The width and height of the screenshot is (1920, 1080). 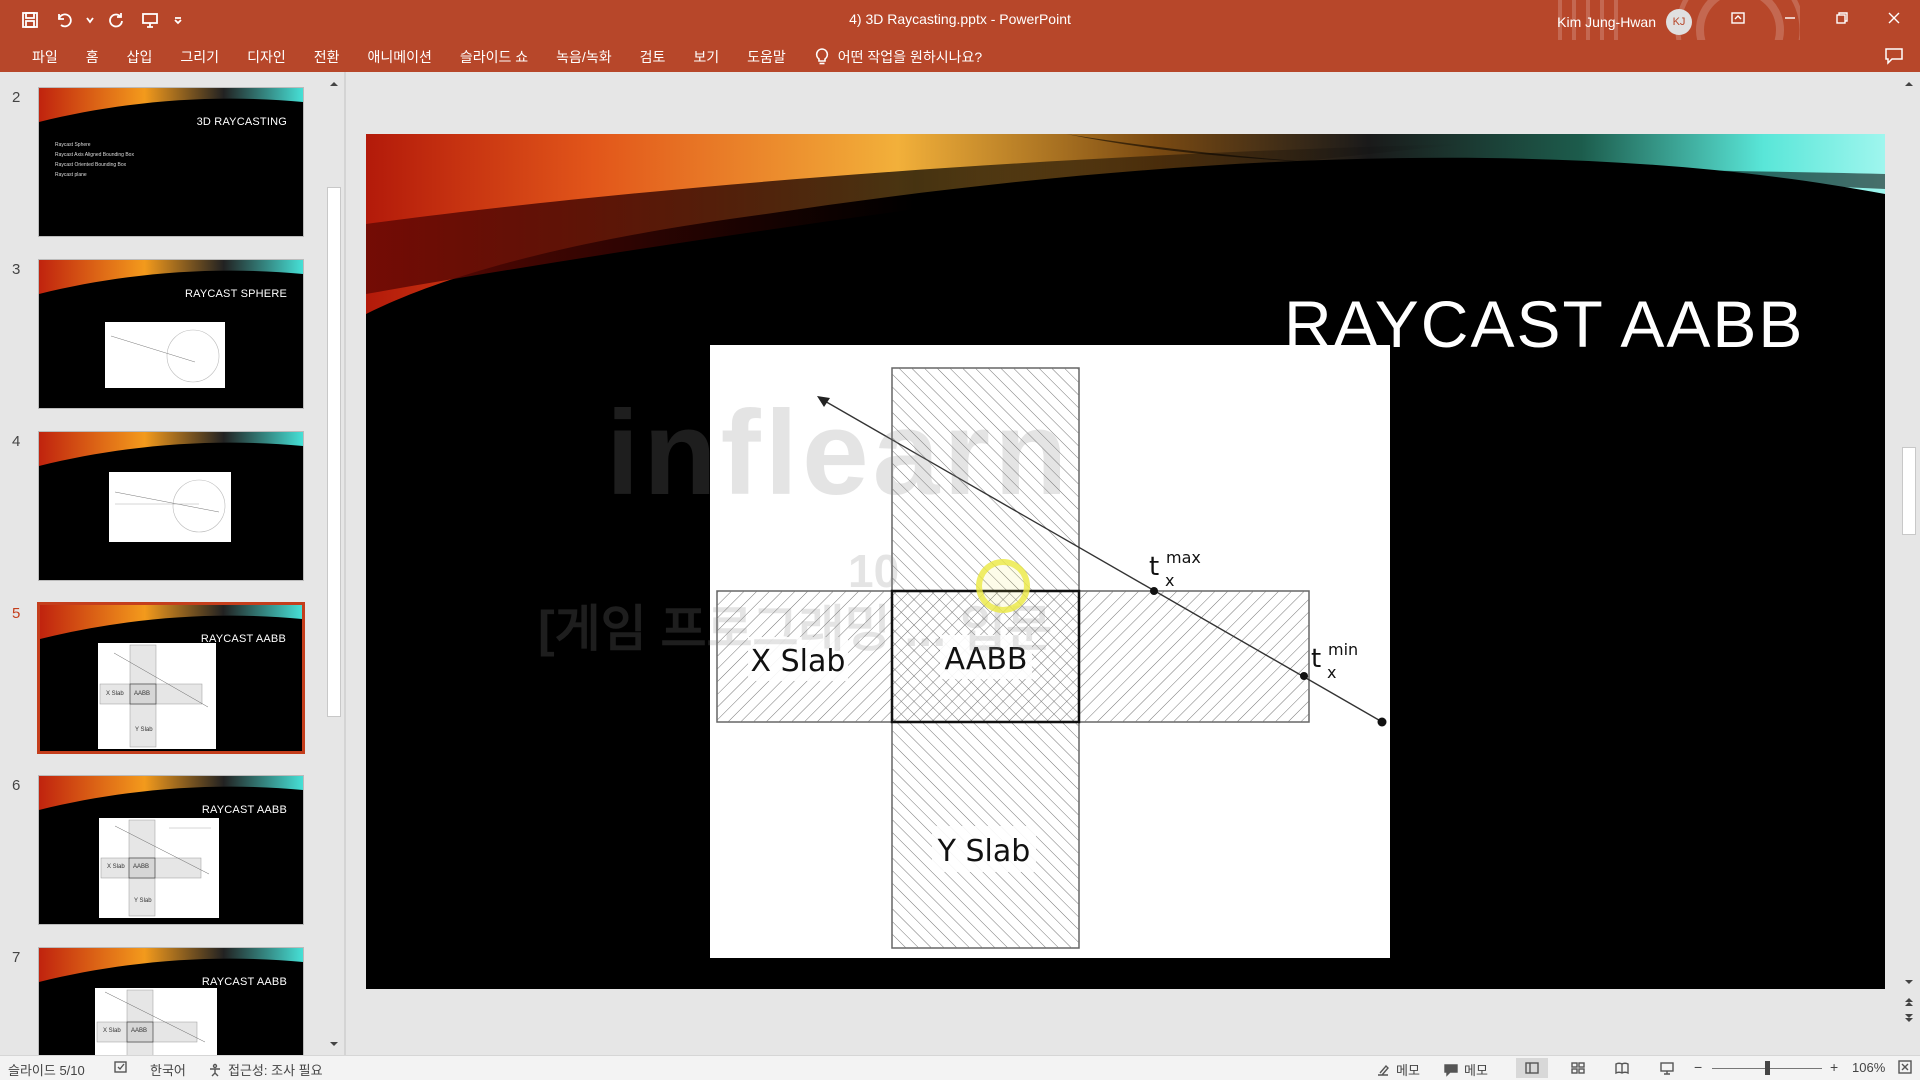 I want to click on thumbnail-number: 5, so click(x=16, y=613).